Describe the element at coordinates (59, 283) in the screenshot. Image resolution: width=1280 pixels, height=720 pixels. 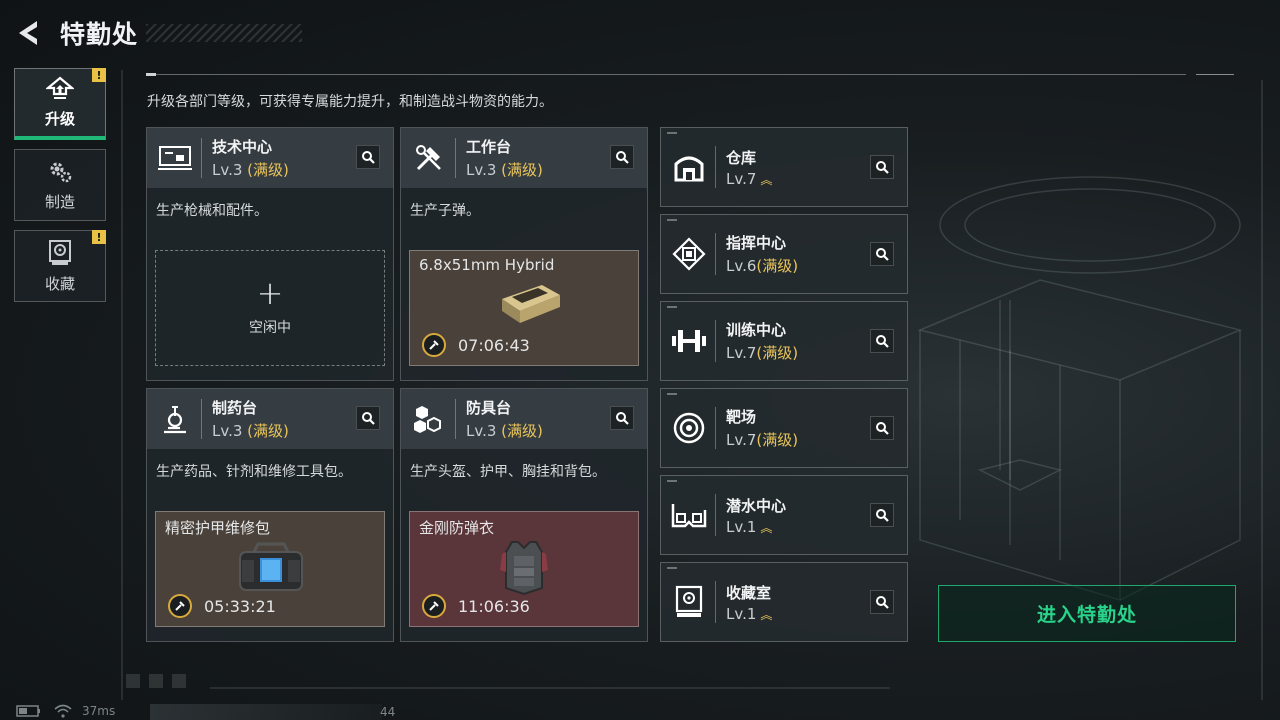
I see `nav-label-collection: 收藏` at that location.